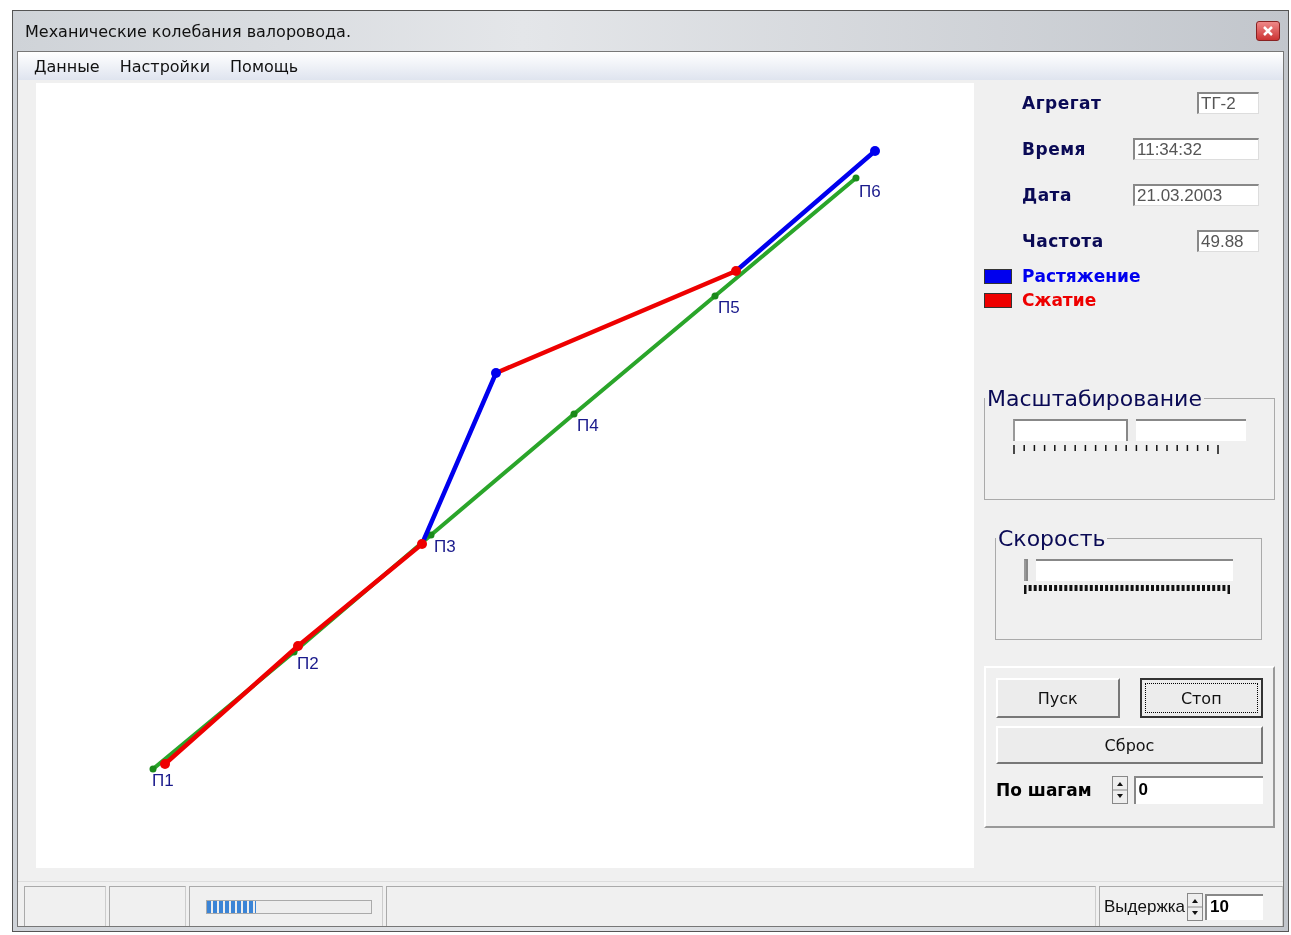  What do you see at coordinates (1228, 103) in the screenshot?
I see `readonly-field: ТГ-2` at bounding box center [1228, 103].